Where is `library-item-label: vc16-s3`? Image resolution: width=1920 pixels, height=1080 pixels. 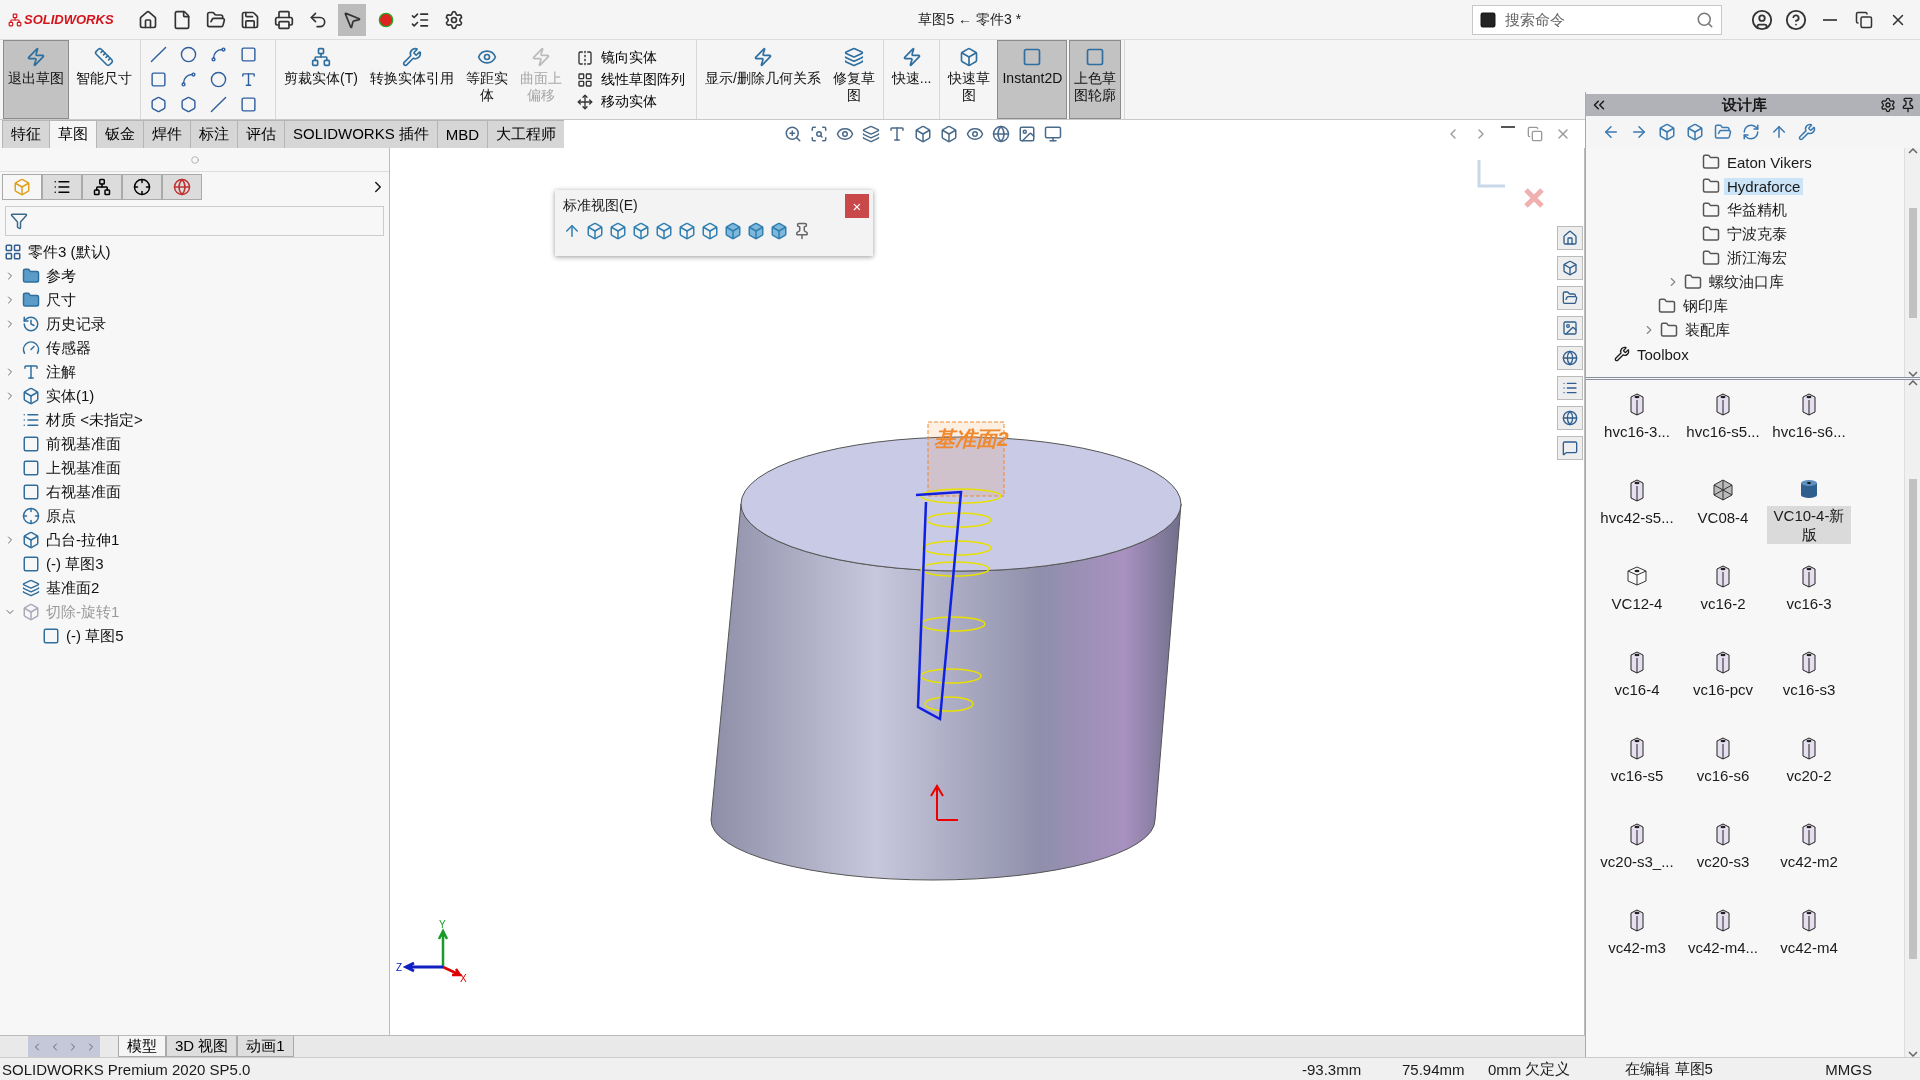
library-item-label: vc16-s3 is located at coordinates (1809, 689).